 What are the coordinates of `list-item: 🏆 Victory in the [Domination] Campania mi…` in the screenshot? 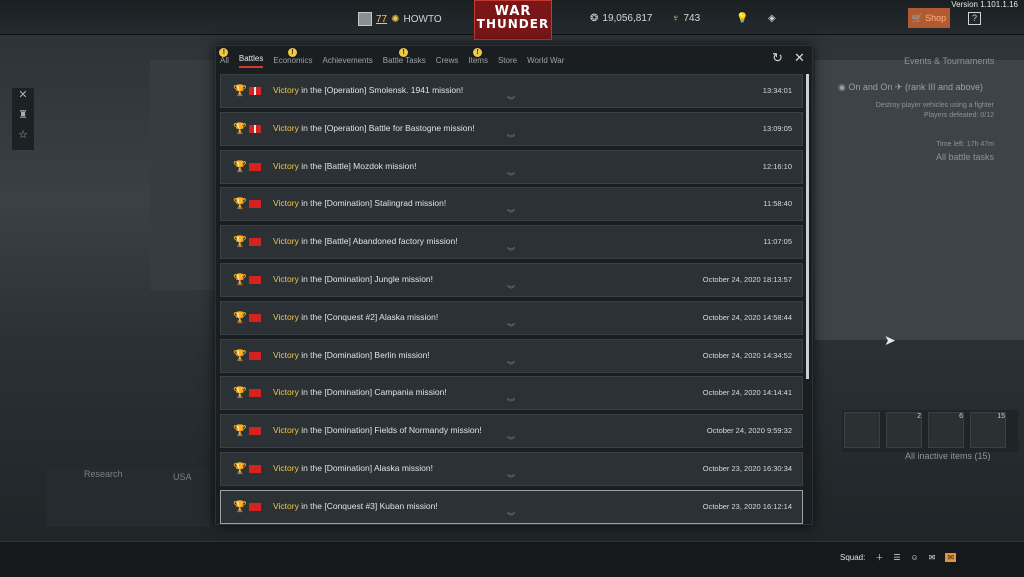 It's located at (511, 393).